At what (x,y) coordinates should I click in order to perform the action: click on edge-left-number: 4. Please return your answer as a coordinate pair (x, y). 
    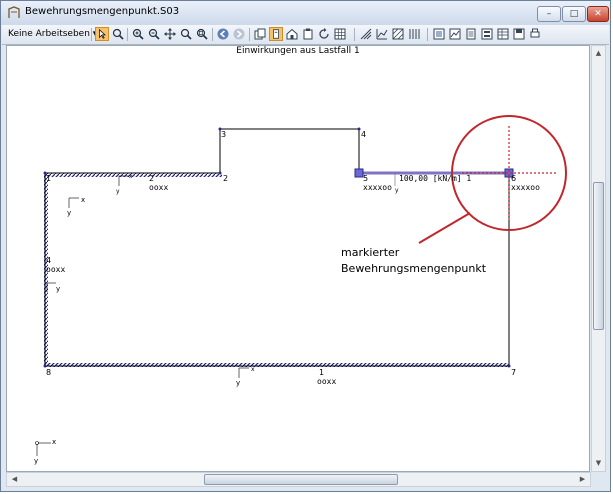
    Looking at the image, I should click on (49, 260).